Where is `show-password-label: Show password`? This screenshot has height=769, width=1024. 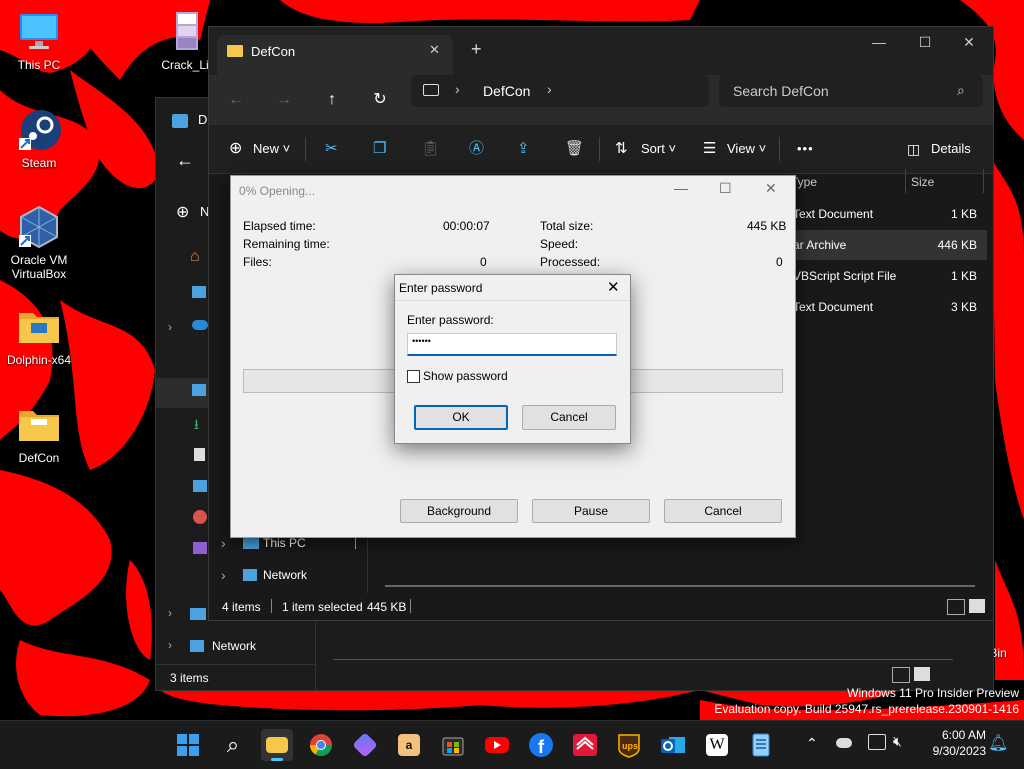 show-password-label: Show password is located at coordinates (465, 376).